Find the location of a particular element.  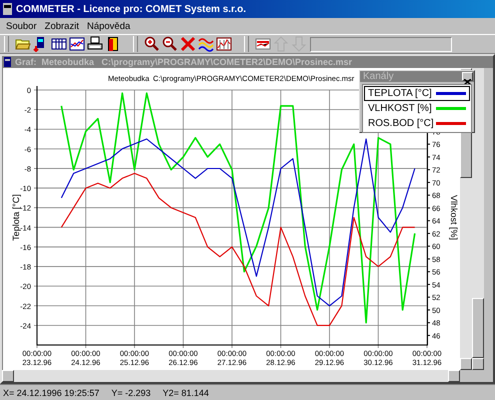

status-text: Y= -2.293 is located at coordinates (131, 393).